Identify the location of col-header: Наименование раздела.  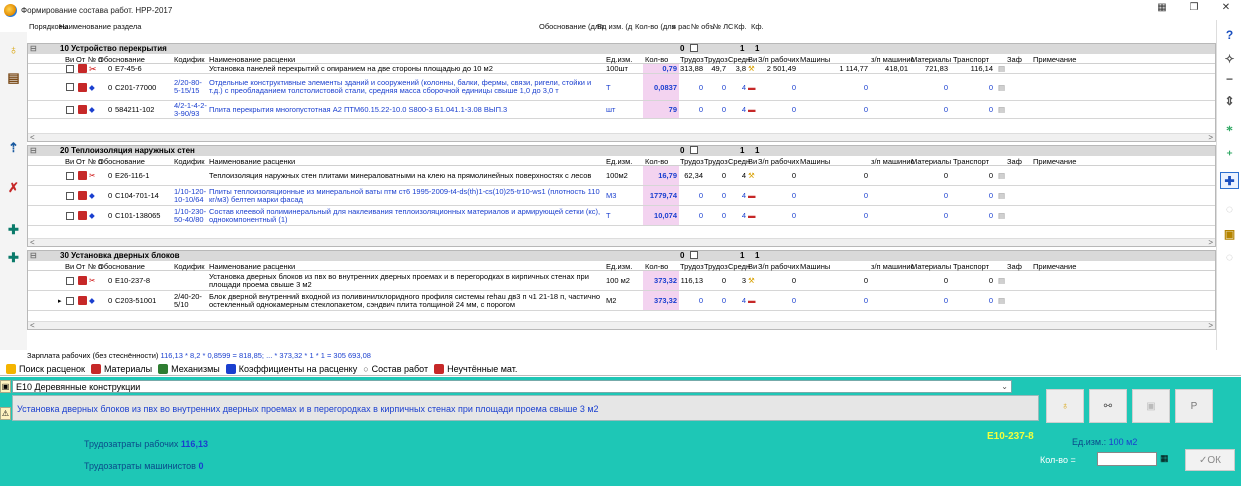
(100, 26).